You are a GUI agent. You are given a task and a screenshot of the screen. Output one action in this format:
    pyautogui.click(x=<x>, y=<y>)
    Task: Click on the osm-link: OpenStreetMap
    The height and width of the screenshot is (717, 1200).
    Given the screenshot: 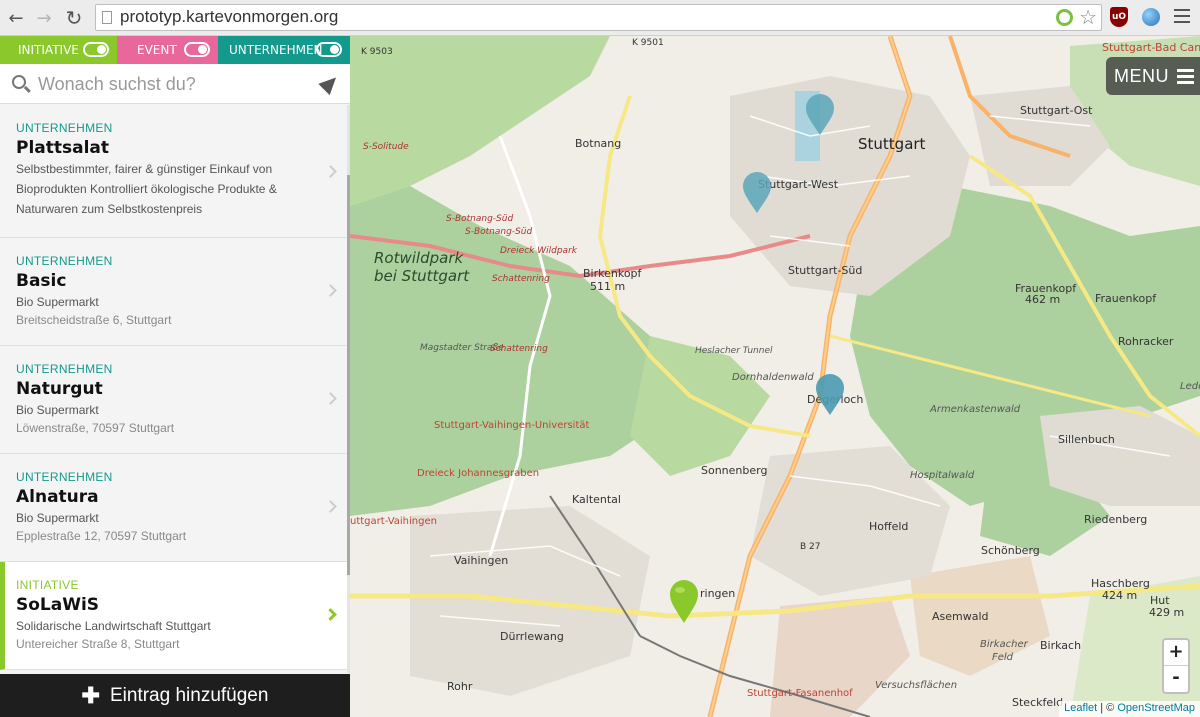 What is the action you would take?
    pyautogui.click(x=1156, y=708)
    